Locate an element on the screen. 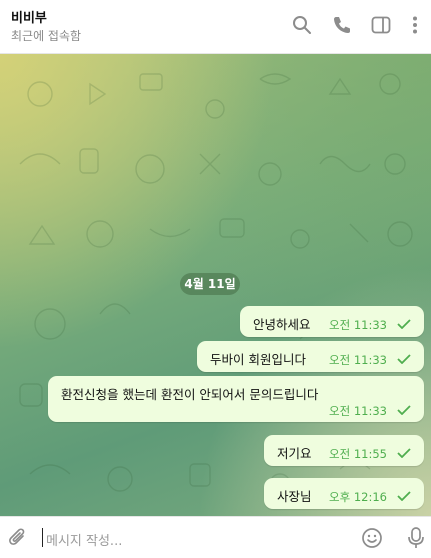 Image resolution: width=431 pixels, height=558 pixels. message-bubble: 사장님 오후 12:16 is located at coordinates (344, 493).